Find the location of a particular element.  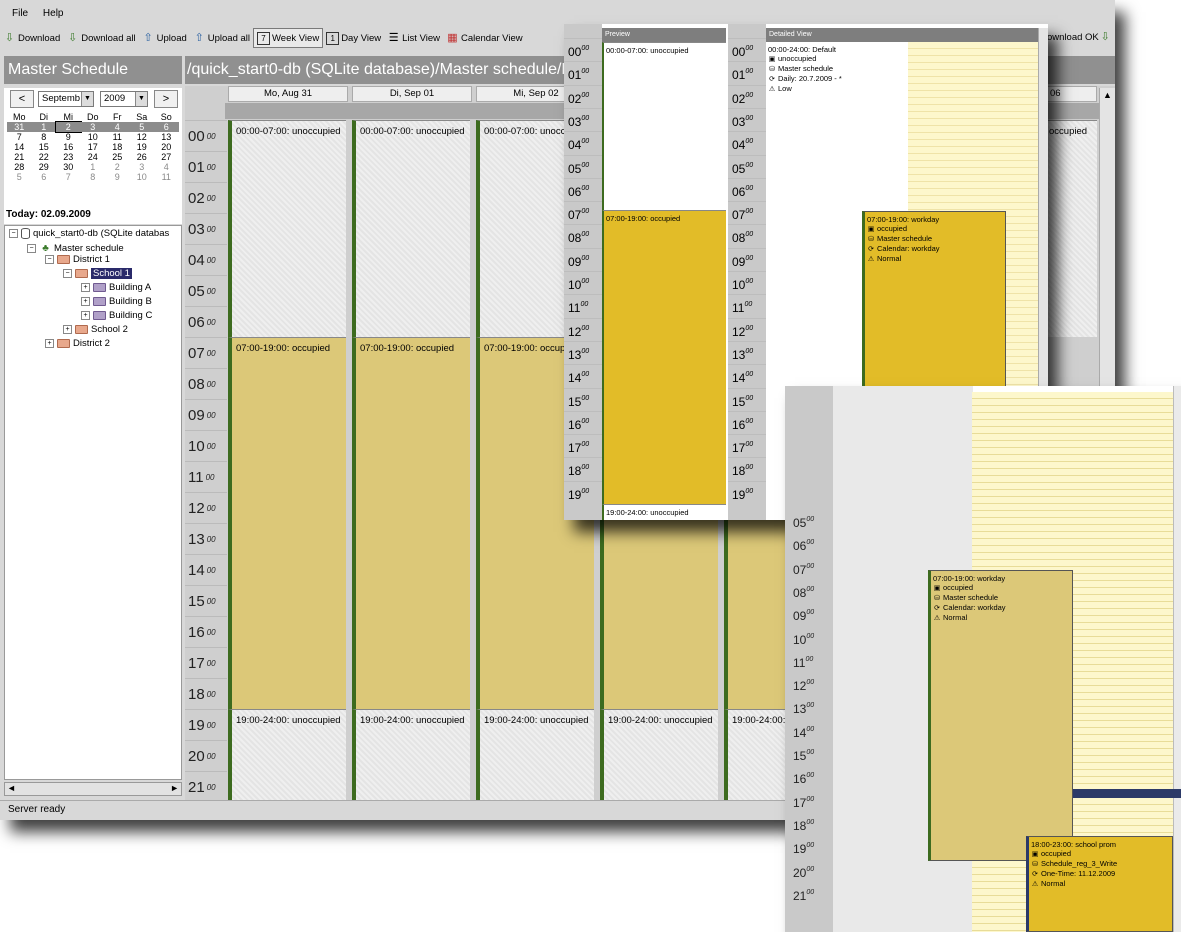

prev-month-button: < is located at coordinates (22, 99).